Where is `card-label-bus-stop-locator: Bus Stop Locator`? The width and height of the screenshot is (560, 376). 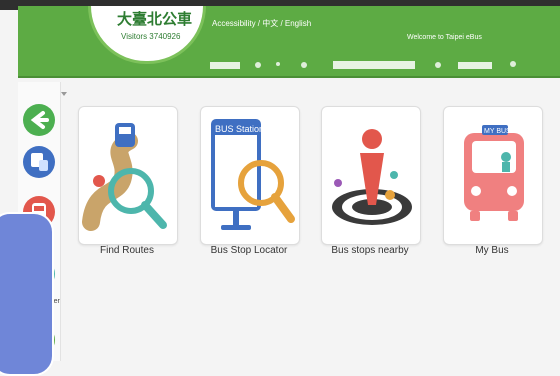 card-label-bus-stop-locator: Bus Stop Locator is located at coordinates (249, 250).